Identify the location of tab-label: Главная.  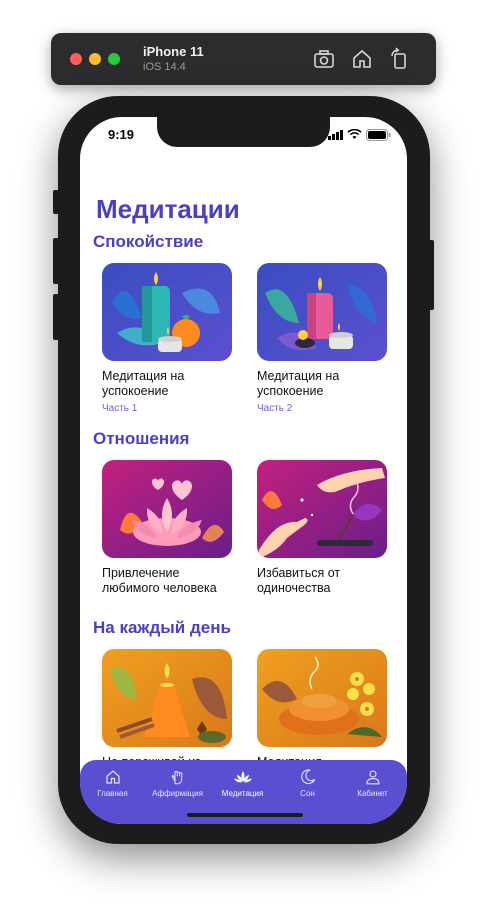
(112, 793).